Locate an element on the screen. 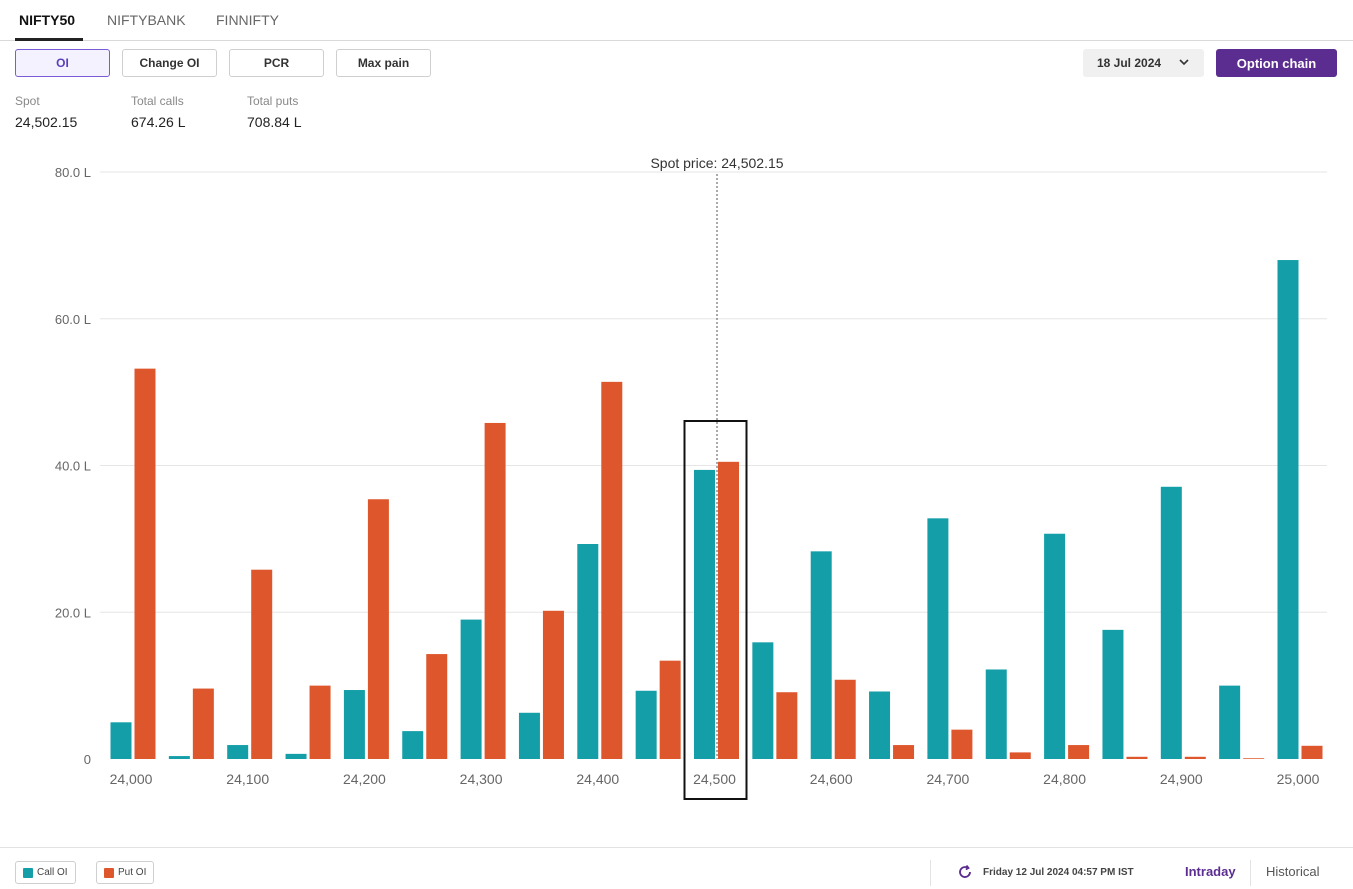 The width and height of the screenshot is (1353, 889). x-tick-label: 24,700 is located at coordinates (947, 779).